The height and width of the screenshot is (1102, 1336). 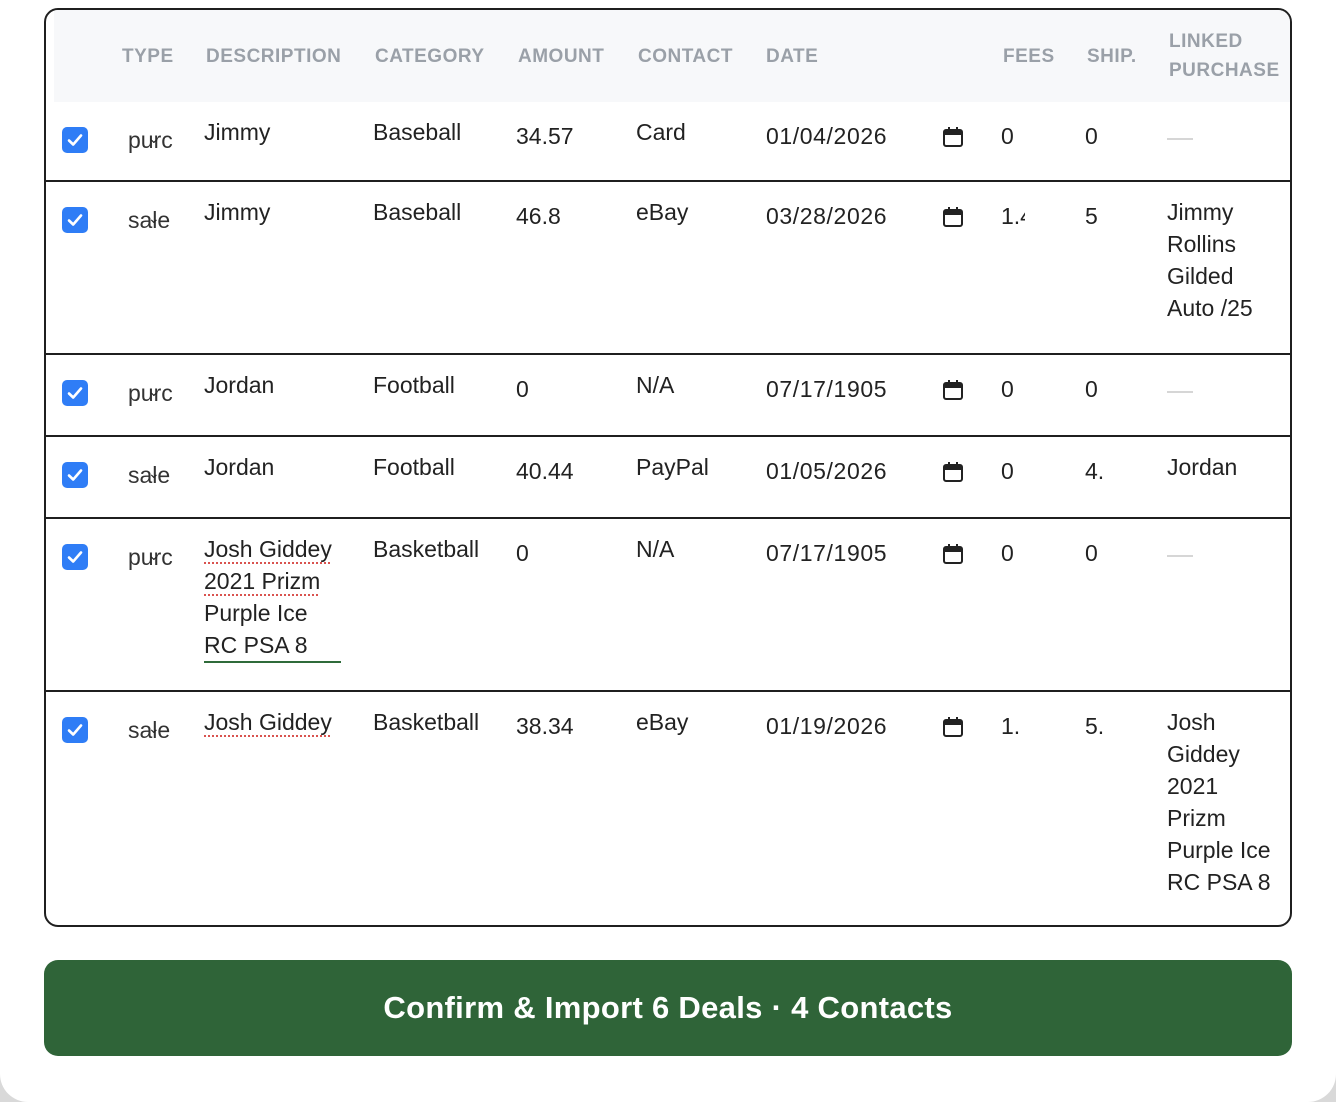 I want to click on linked-purchase-line: Giddey, so click(x=1203, y=754).